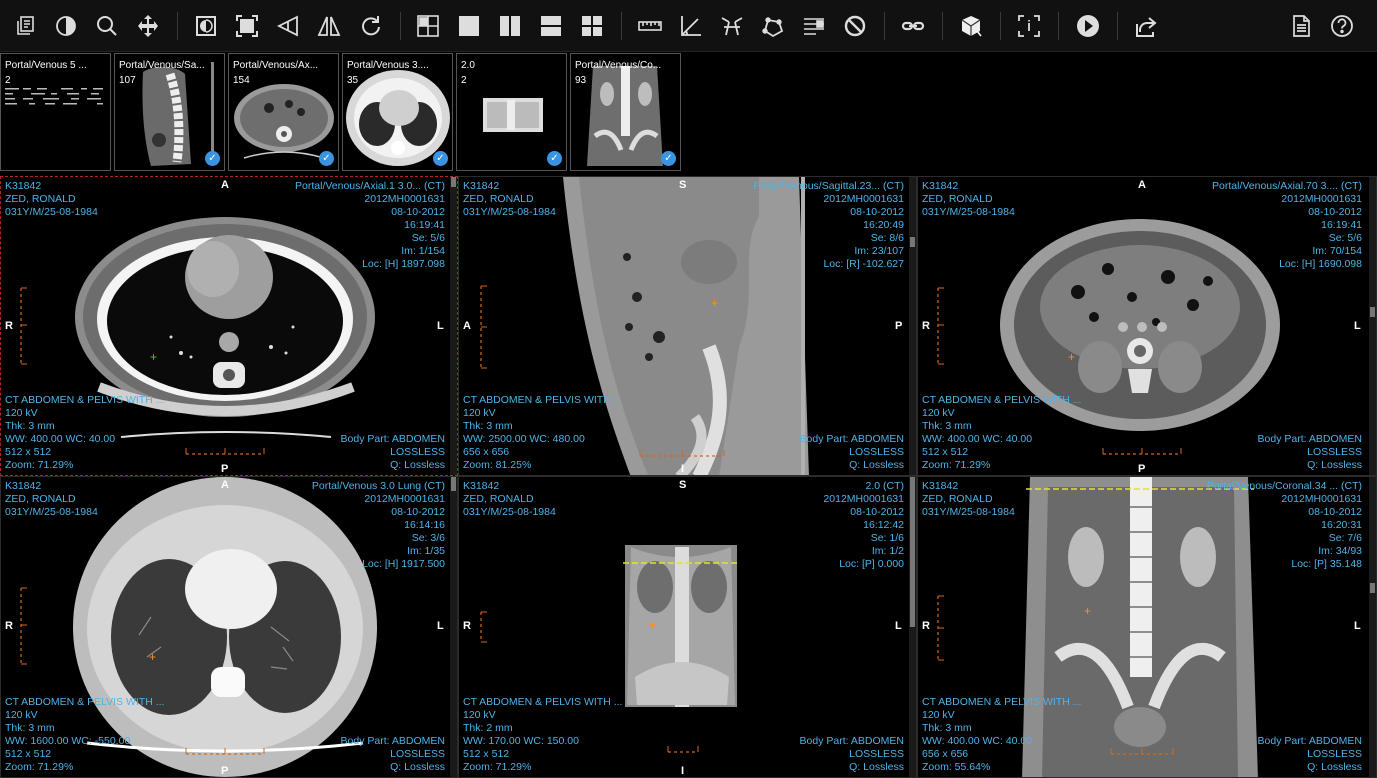 The width and height of the screenshot is (1377, 778). What do you see at coordinates (370, 26) in the screenshot?
I see `rotate-icon` at bounding box center [370, 26].